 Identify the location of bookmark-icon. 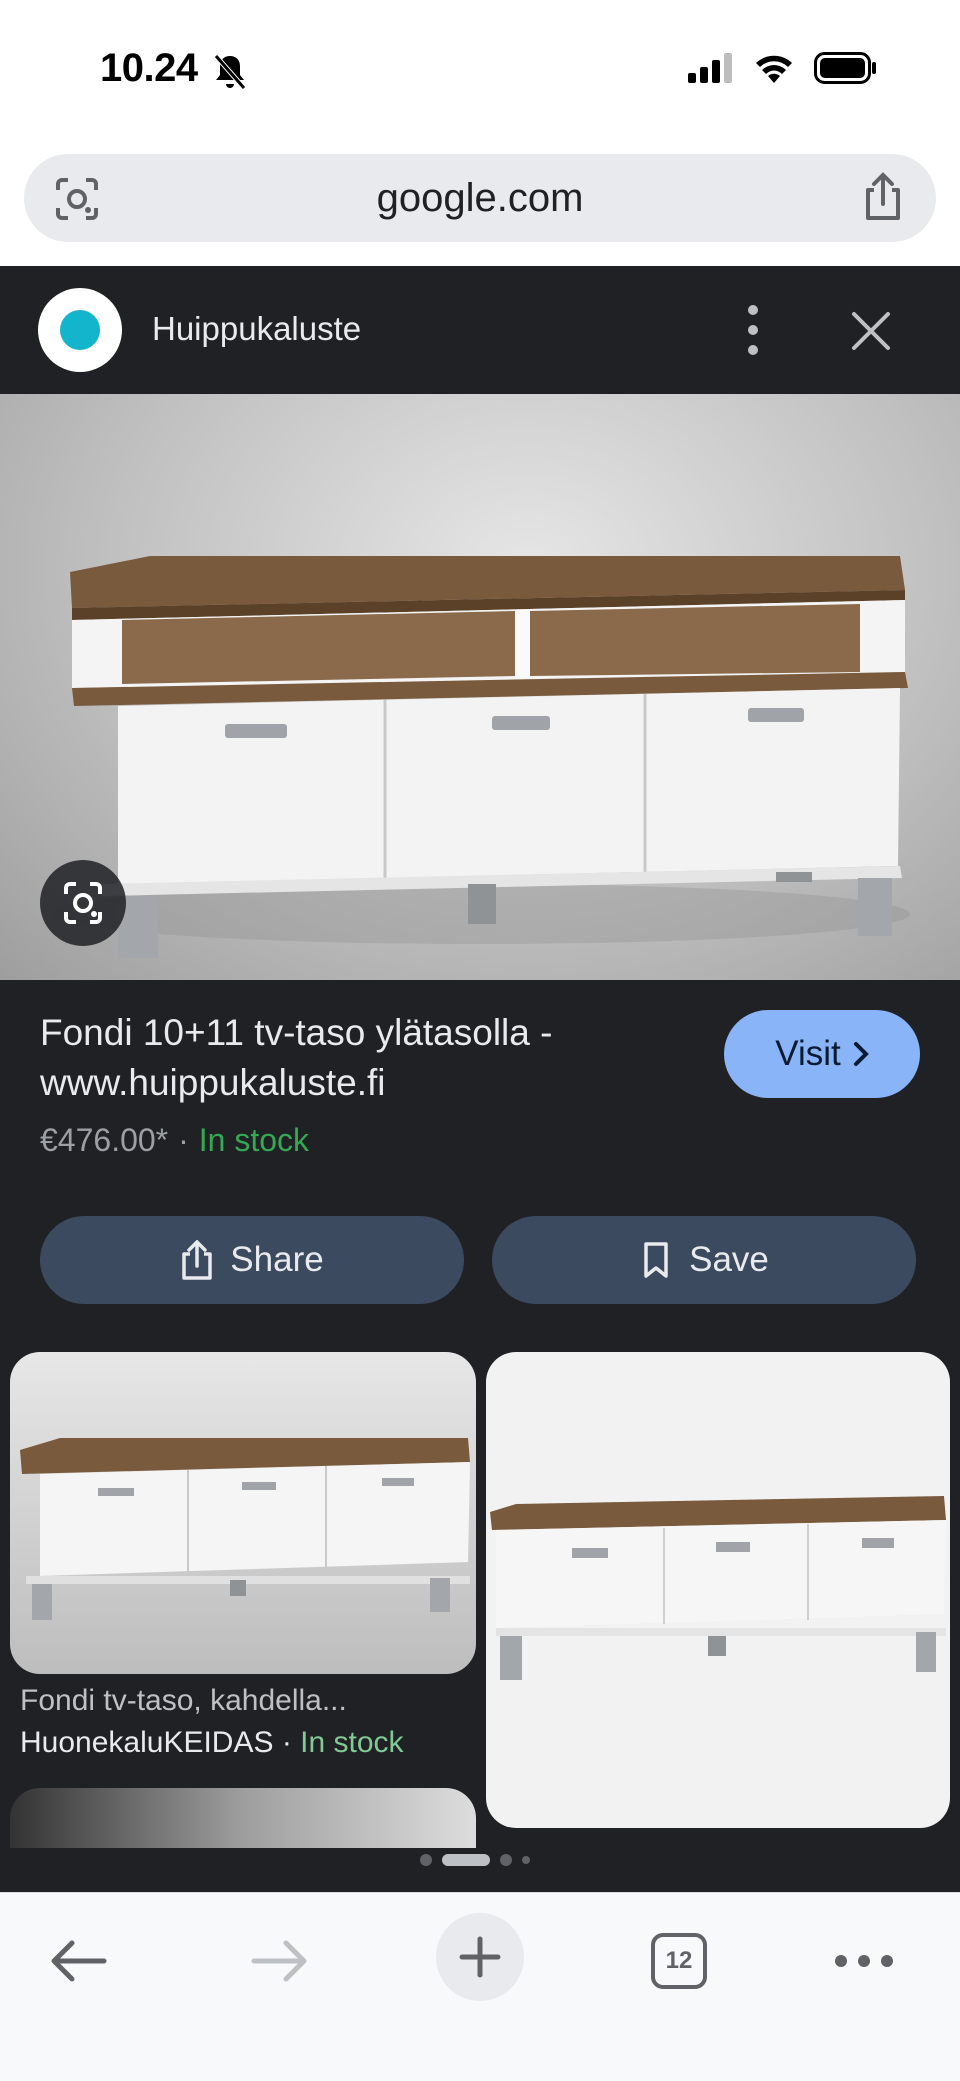
(656, 1260).